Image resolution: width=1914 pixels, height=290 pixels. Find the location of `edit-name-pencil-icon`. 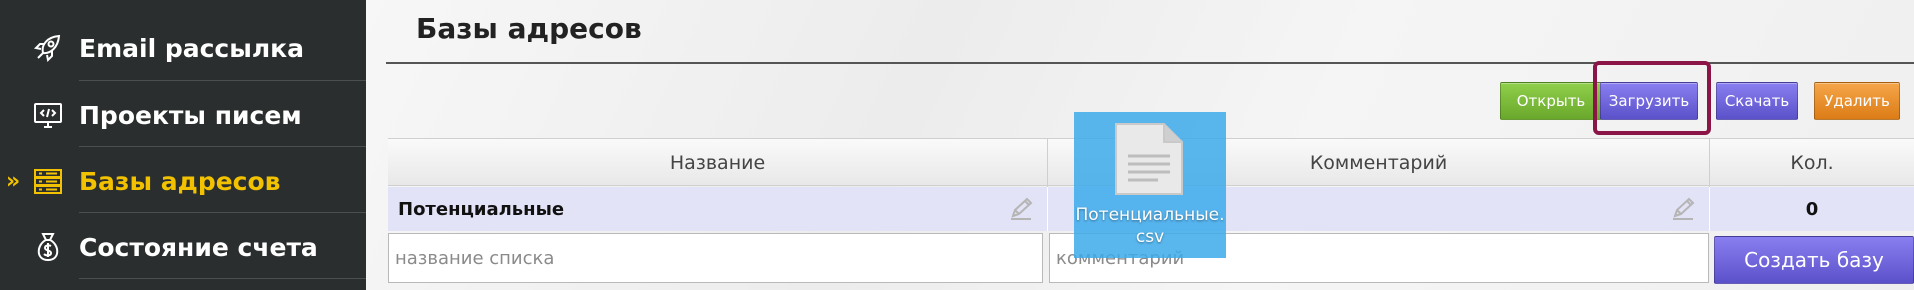

edit-name-pencil-icon is located at coordinates (1021, 209).